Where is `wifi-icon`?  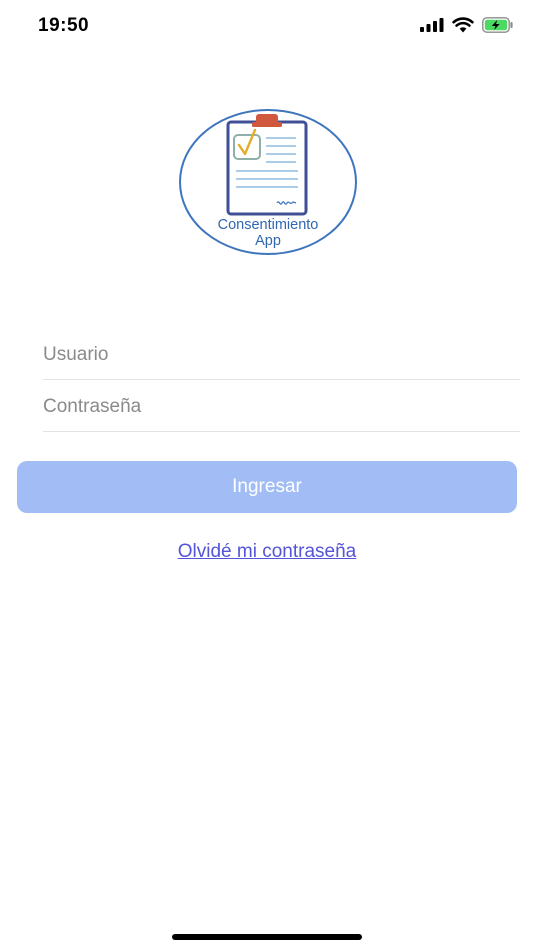
wifi-icon is located at coordinates (463, 27).